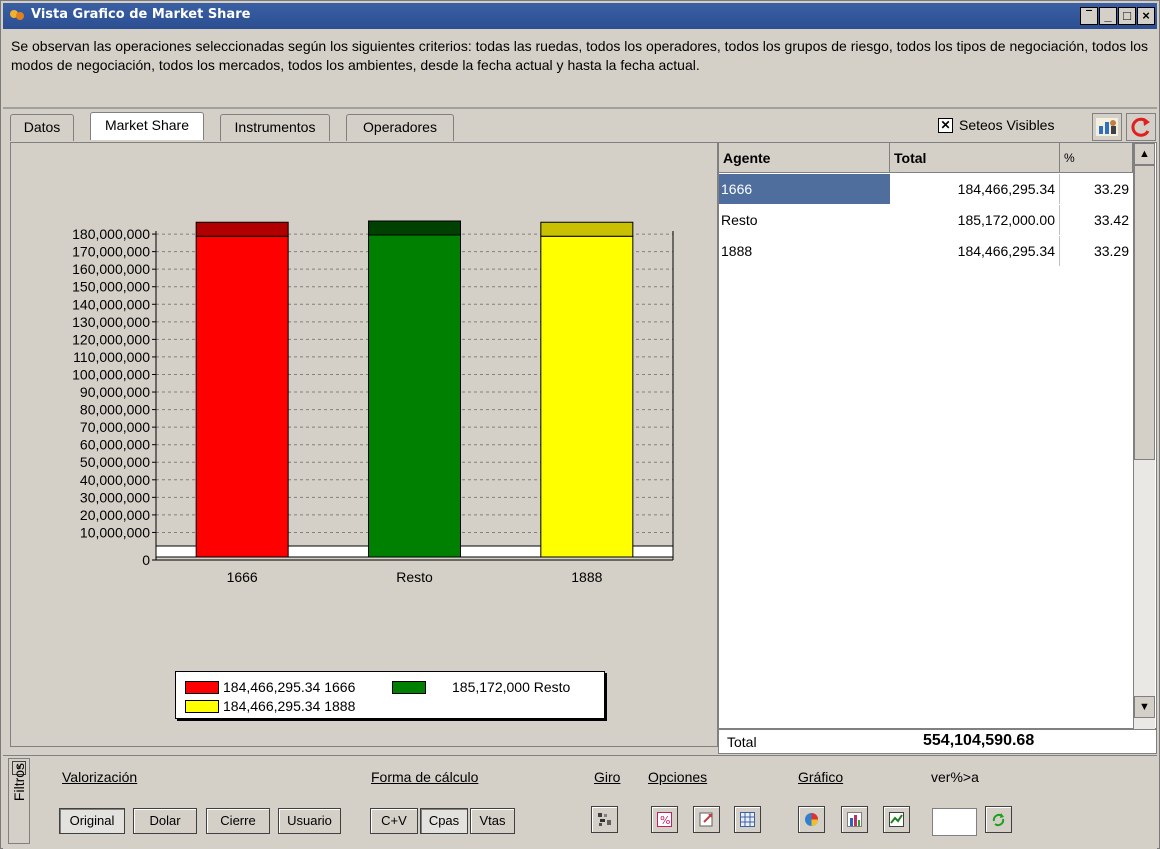 The height and width of the screenshot is (849, 1160). What do you see at coordinates (414, 577) in the screenshot?
I see `x-tick-label: Resto` at bounding box center [414, 577].